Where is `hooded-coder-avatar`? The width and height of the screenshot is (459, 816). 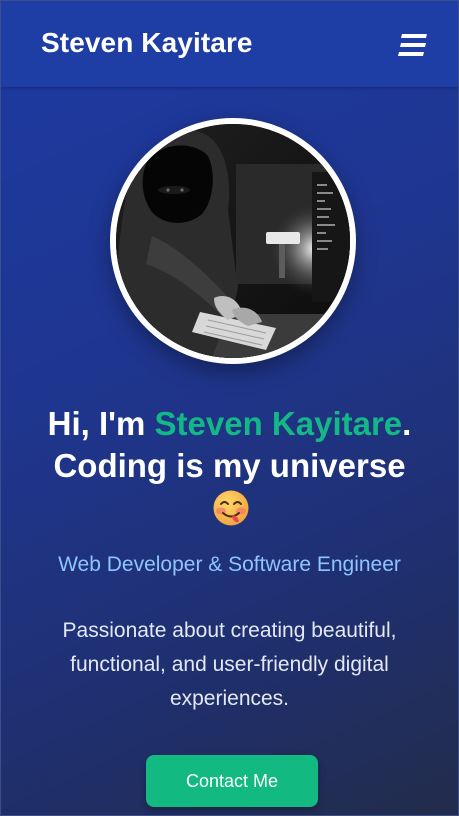 hooded-coder-avatar is located at coordinates (233, 241).